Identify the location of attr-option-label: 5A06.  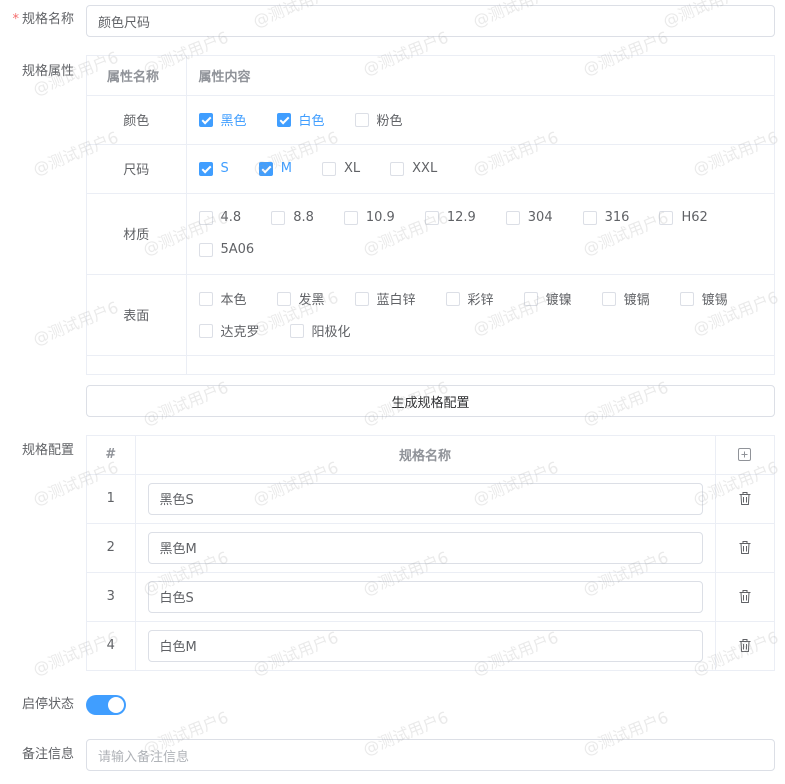
(237, 249).